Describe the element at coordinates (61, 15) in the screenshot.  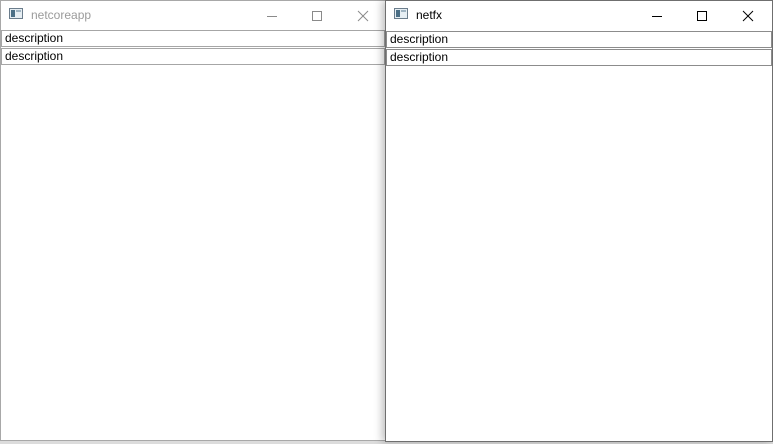
I see `window-title: netcoreapp` at that location.